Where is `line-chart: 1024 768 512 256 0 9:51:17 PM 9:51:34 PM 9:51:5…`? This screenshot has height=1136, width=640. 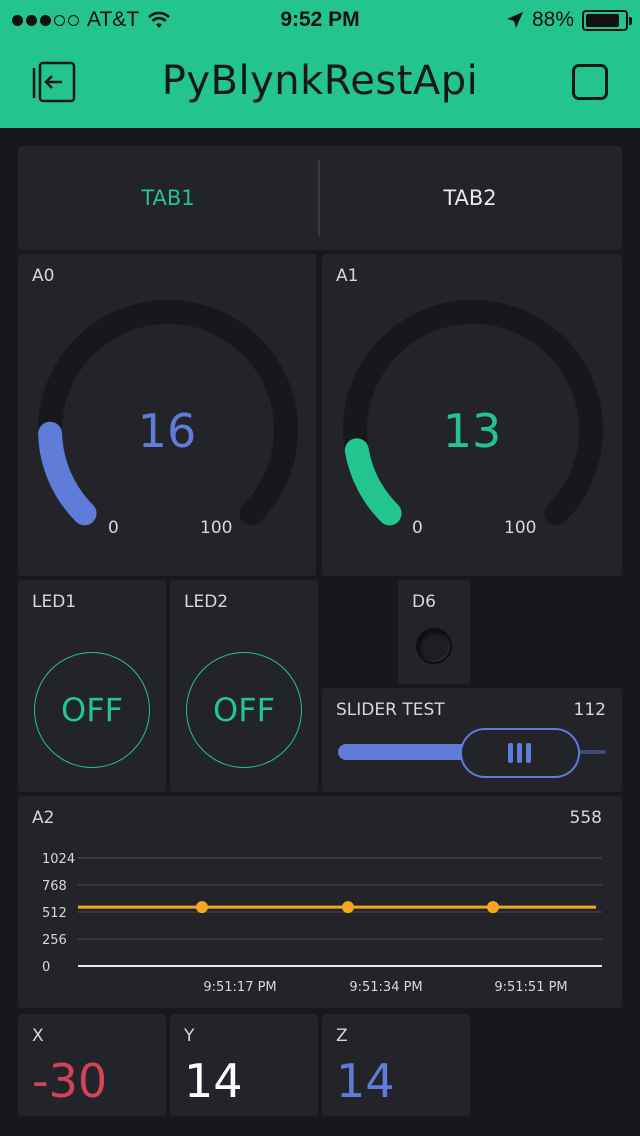
line-chart: 1024 768 512 256 0 9:51:17 PM 9:51:34 PM 9:51:5… is located at coordinates (322, 923).